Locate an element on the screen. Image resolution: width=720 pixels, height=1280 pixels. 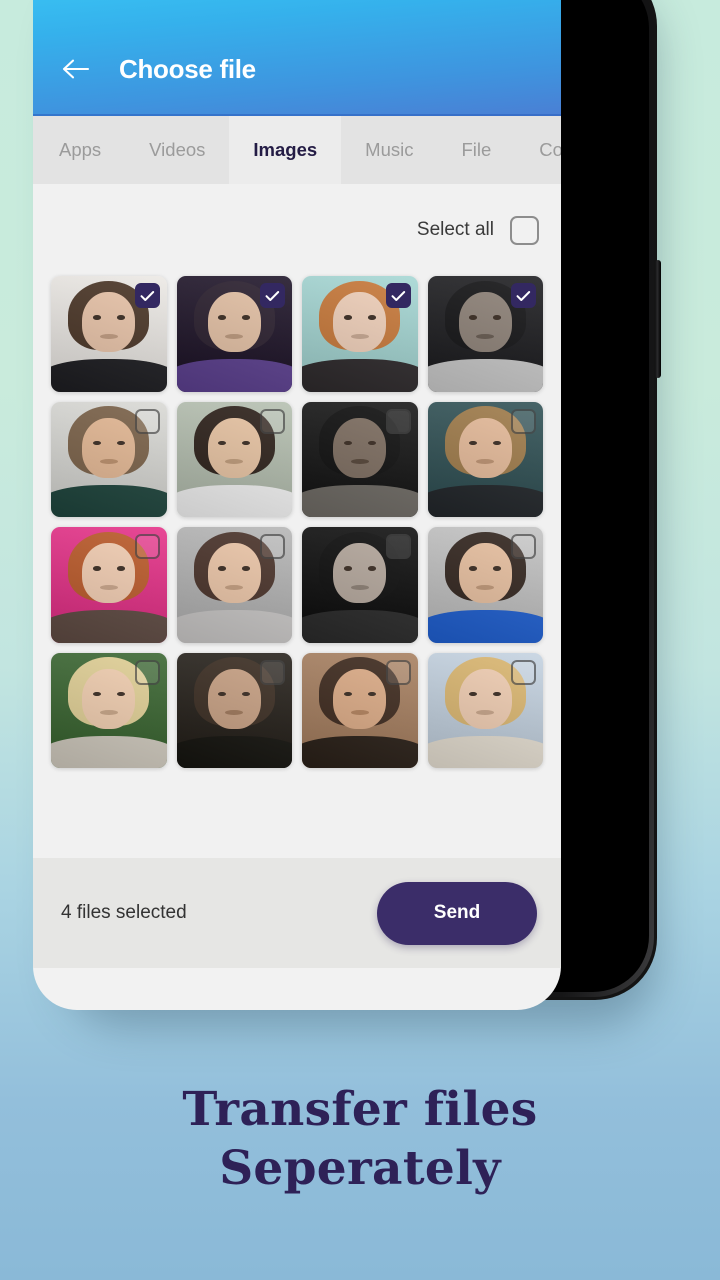
app-bar: Choose file is located at coordinates (297, 58).